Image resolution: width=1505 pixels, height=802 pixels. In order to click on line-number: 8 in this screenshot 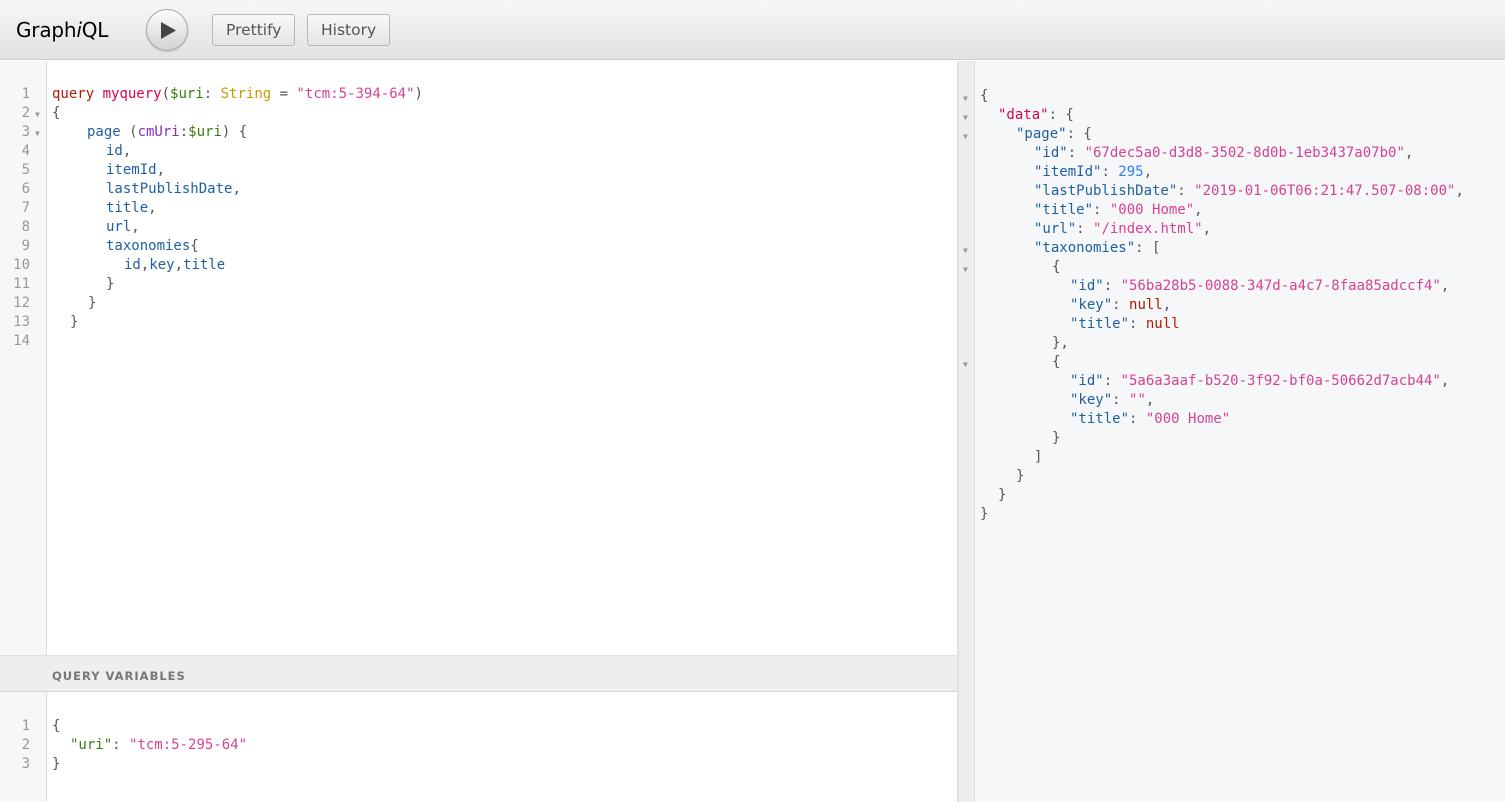, I will do `click(25, 227)`.